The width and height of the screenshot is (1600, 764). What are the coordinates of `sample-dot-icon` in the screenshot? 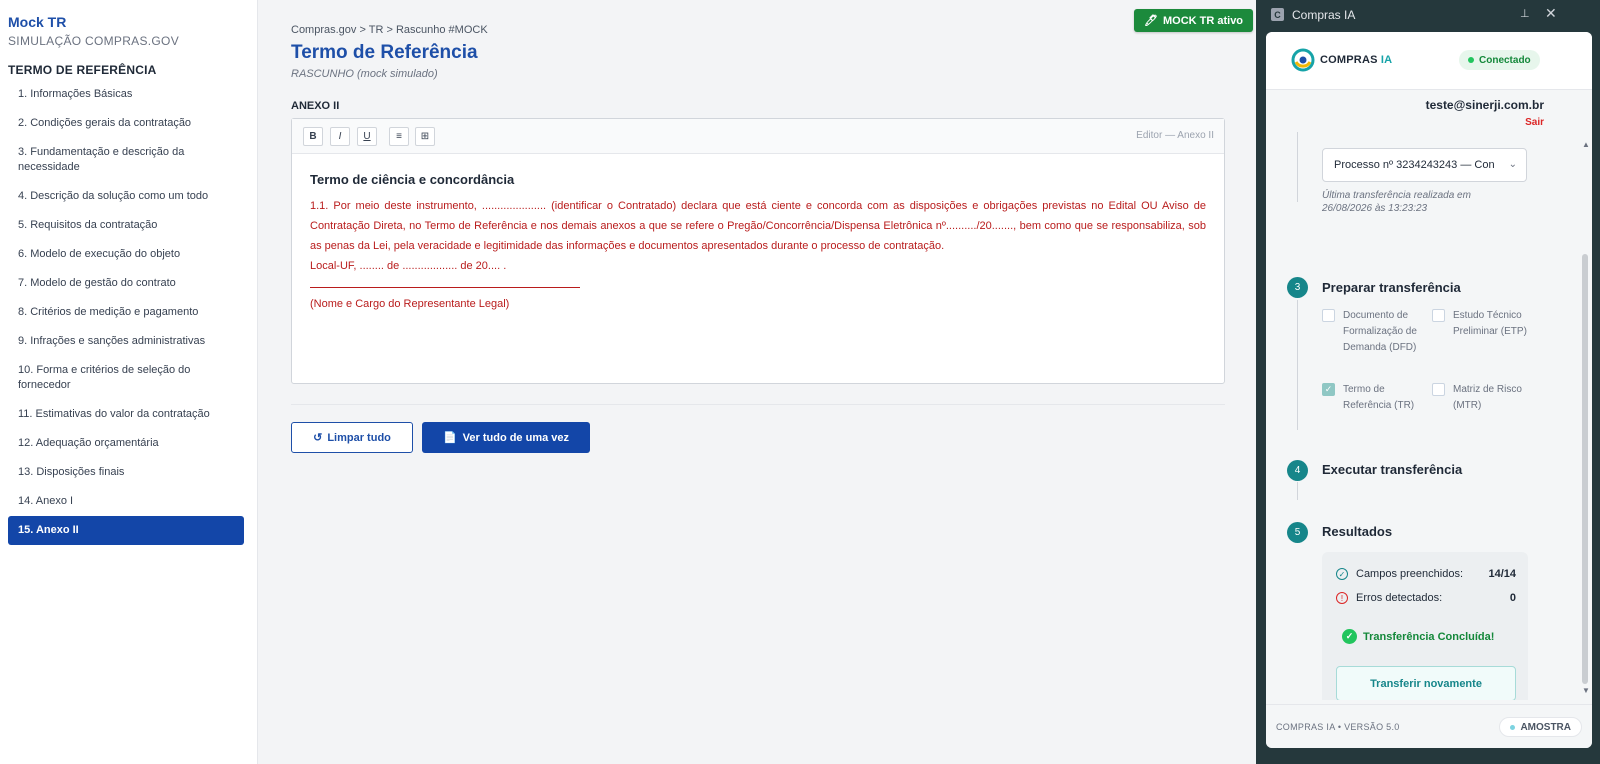 It's located at (1513, 727).